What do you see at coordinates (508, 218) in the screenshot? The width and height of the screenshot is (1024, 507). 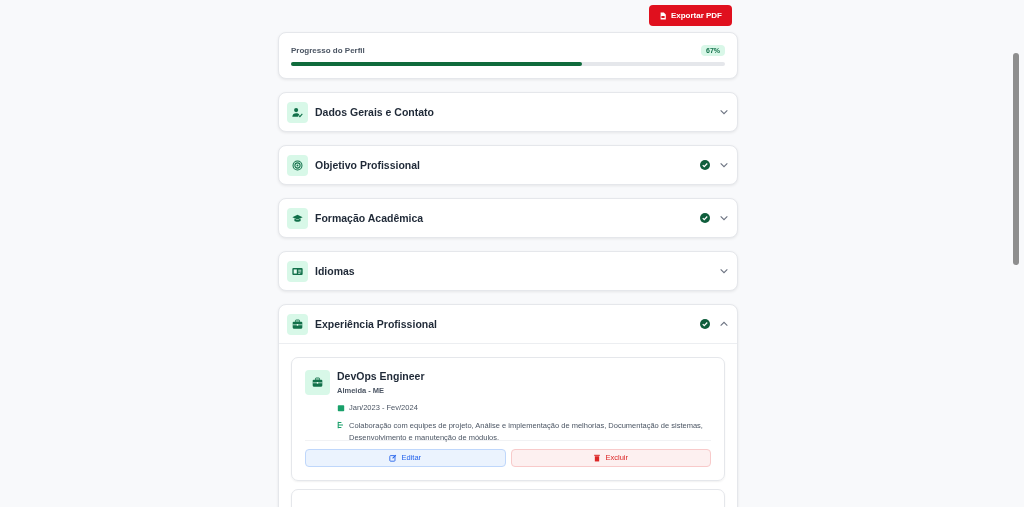 I see `section-header: Formação Acadêmica` at bounding box center [508, 218].